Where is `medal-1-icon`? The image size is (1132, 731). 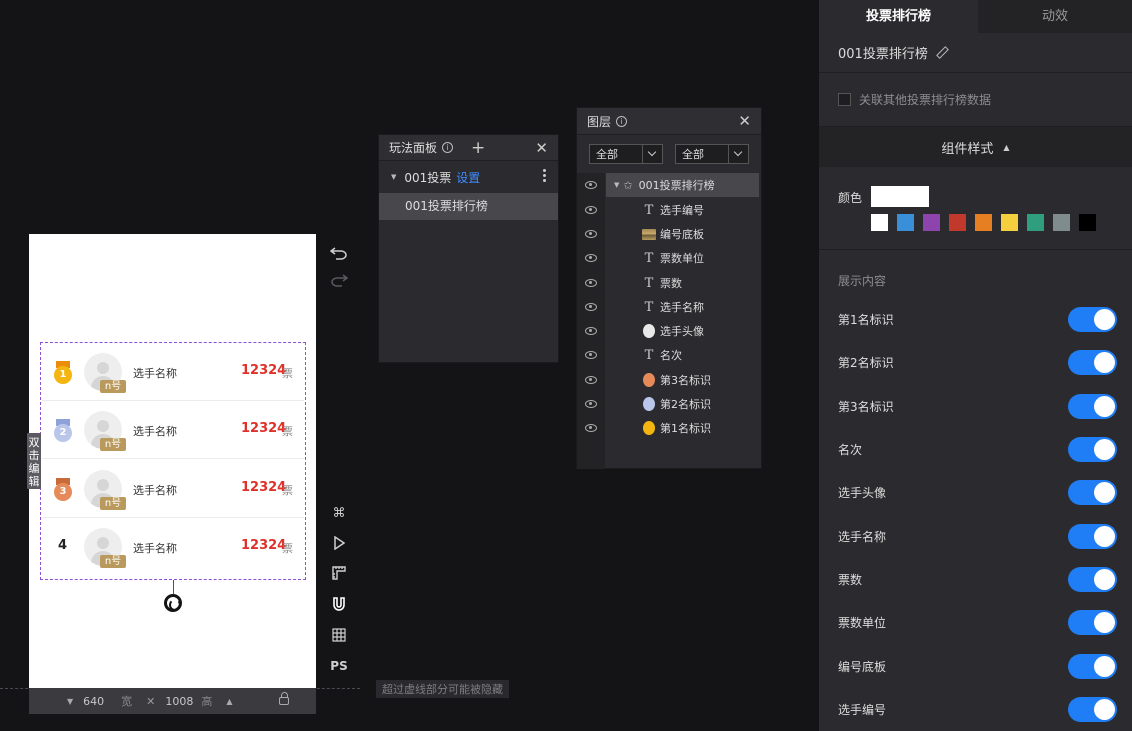 medal-1-icon is located at coordinates (649, 428).